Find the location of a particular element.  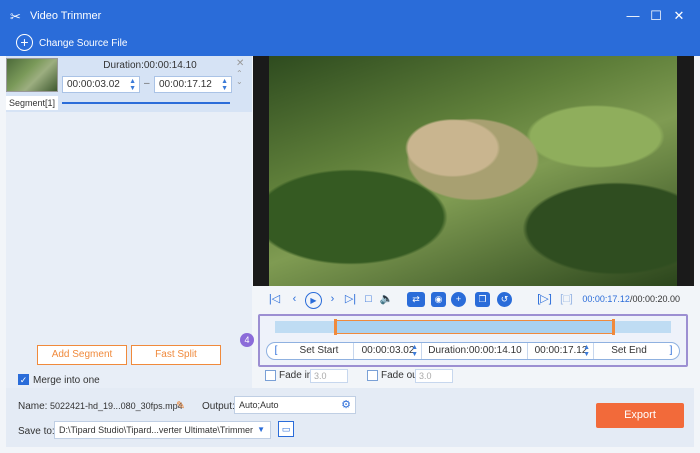

reset-icon: ↺ is located at coordinates (504, 299).